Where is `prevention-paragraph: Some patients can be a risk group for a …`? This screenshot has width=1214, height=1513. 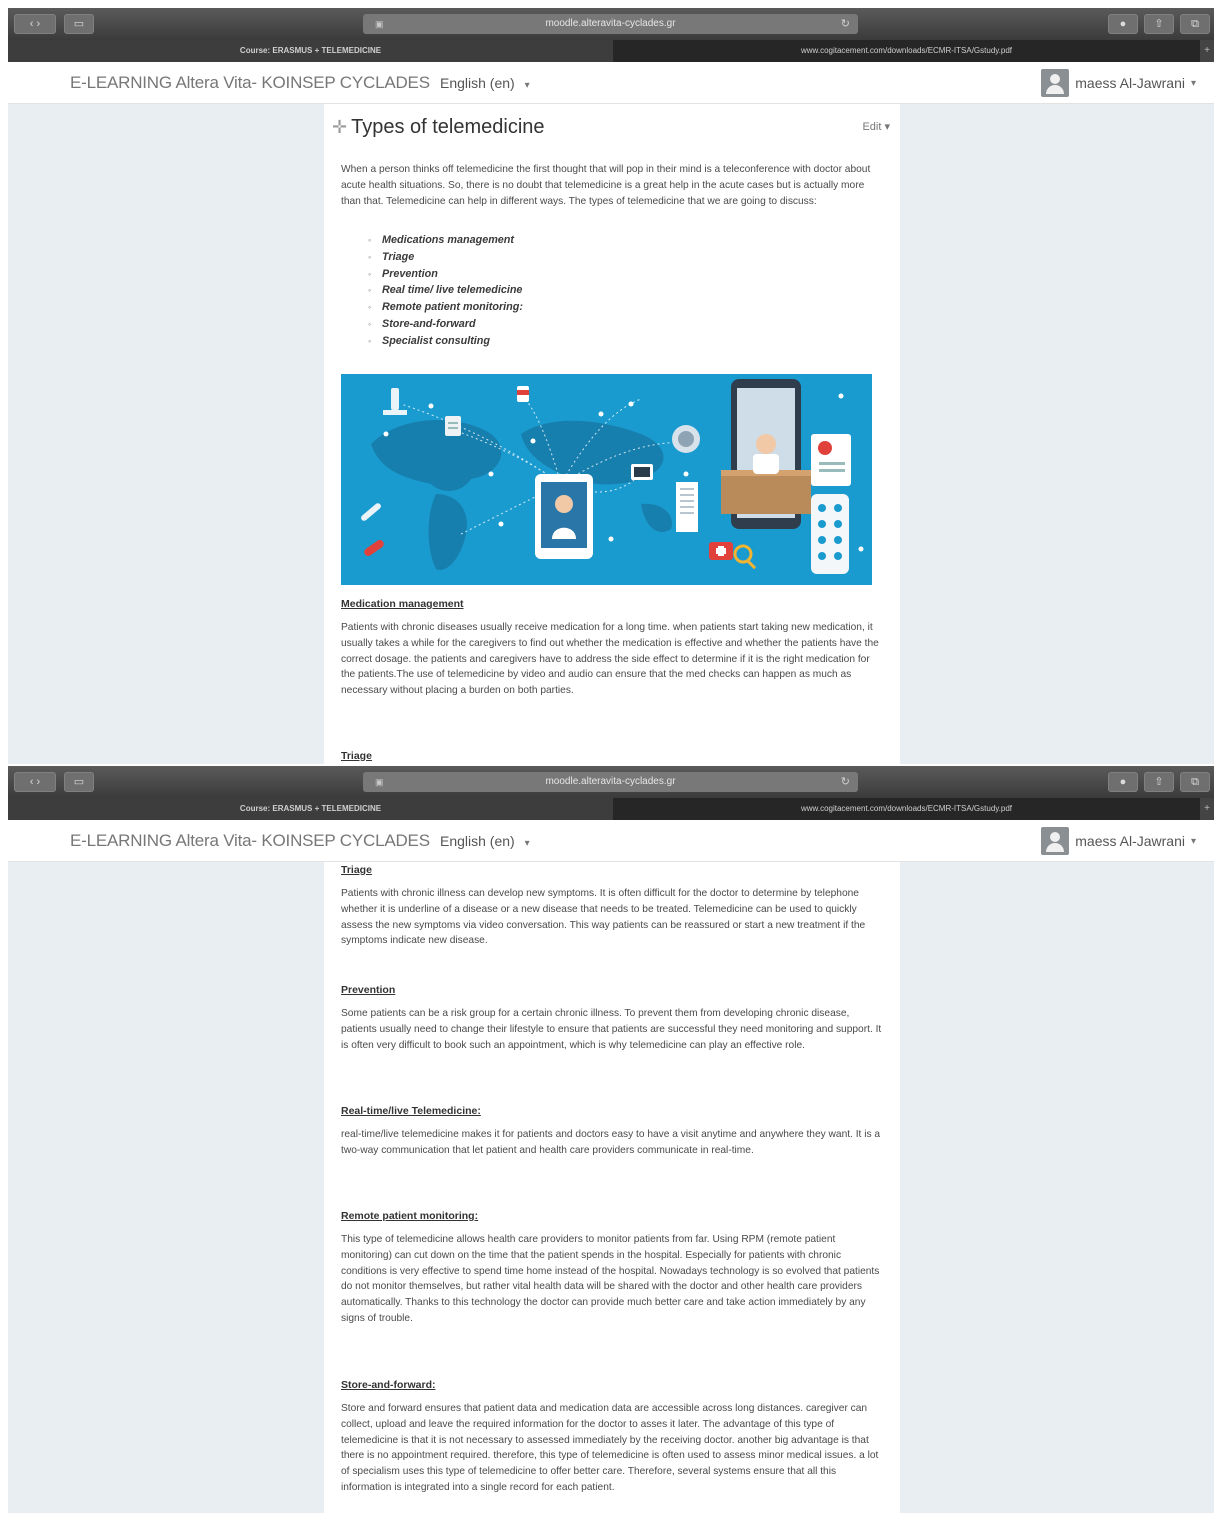 prevention-paragraph: Some patients can be a risk group for a … is located at coordinates (611, 1029).